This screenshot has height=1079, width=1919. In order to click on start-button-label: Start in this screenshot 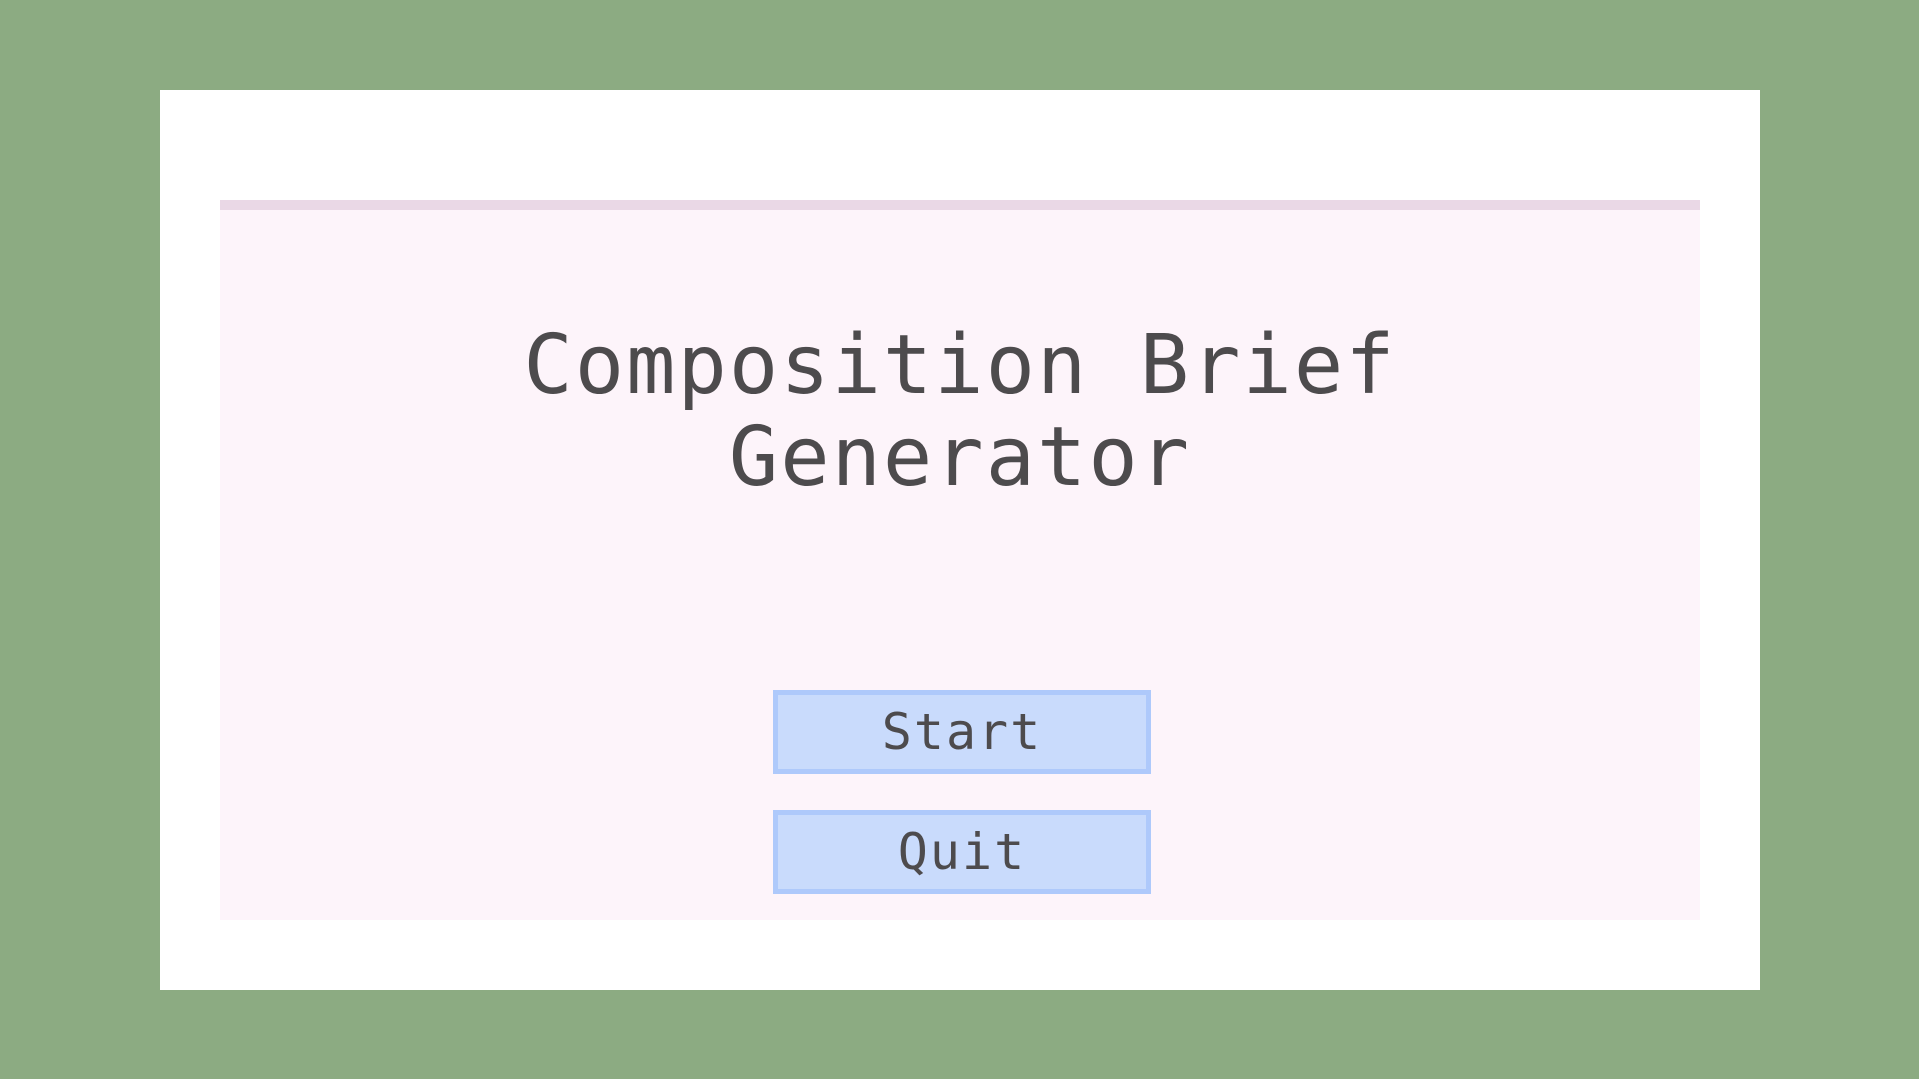, I will do `click(962, 732)`.